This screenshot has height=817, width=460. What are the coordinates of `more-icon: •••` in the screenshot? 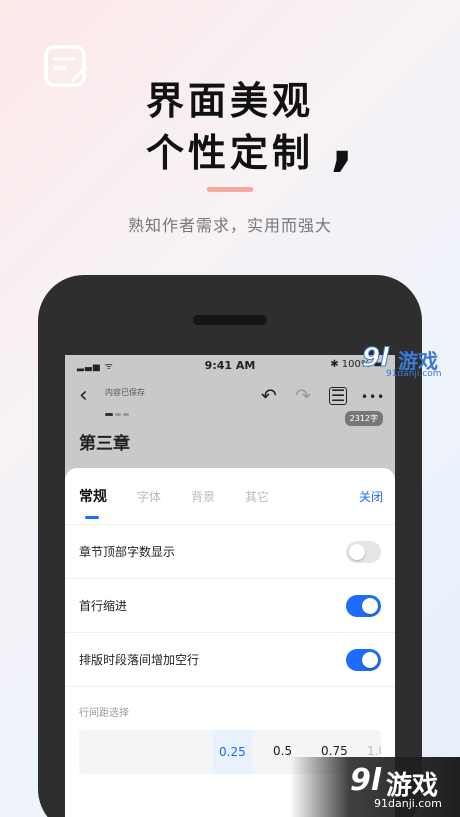 It's located at (373, 397).